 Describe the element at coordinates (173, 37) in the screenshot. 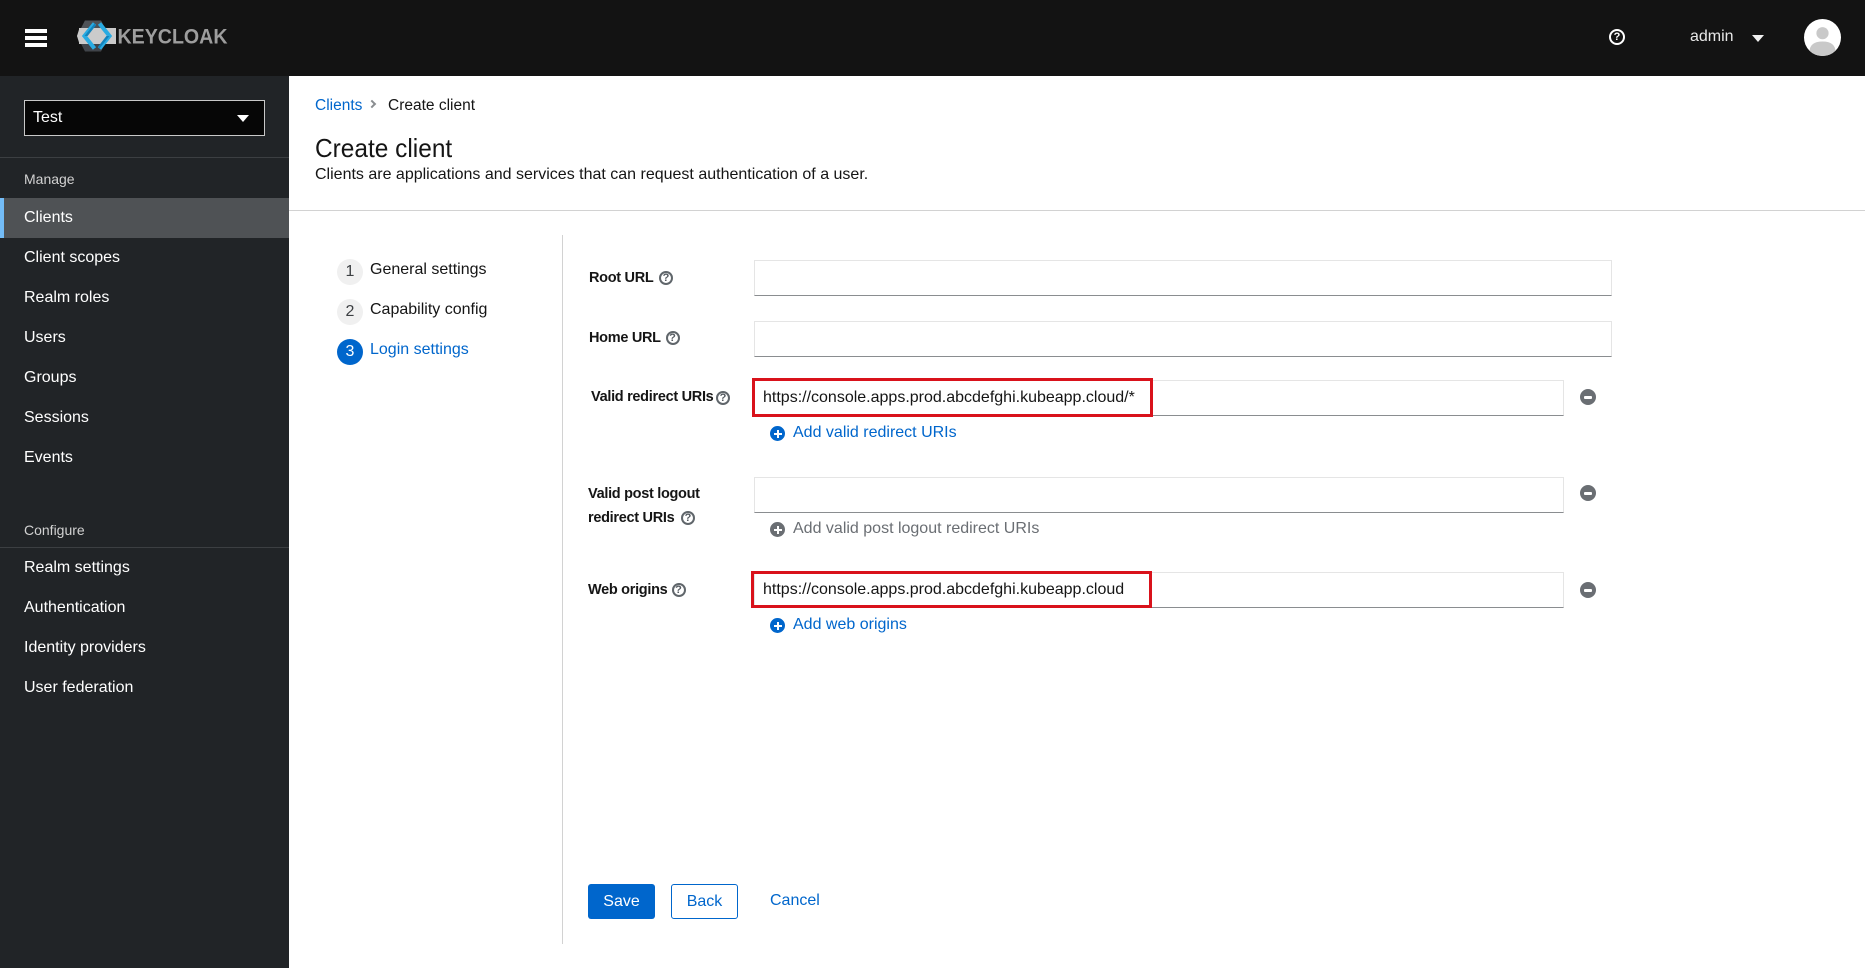

I see `svg-text: KEYCLOAK` at that location.